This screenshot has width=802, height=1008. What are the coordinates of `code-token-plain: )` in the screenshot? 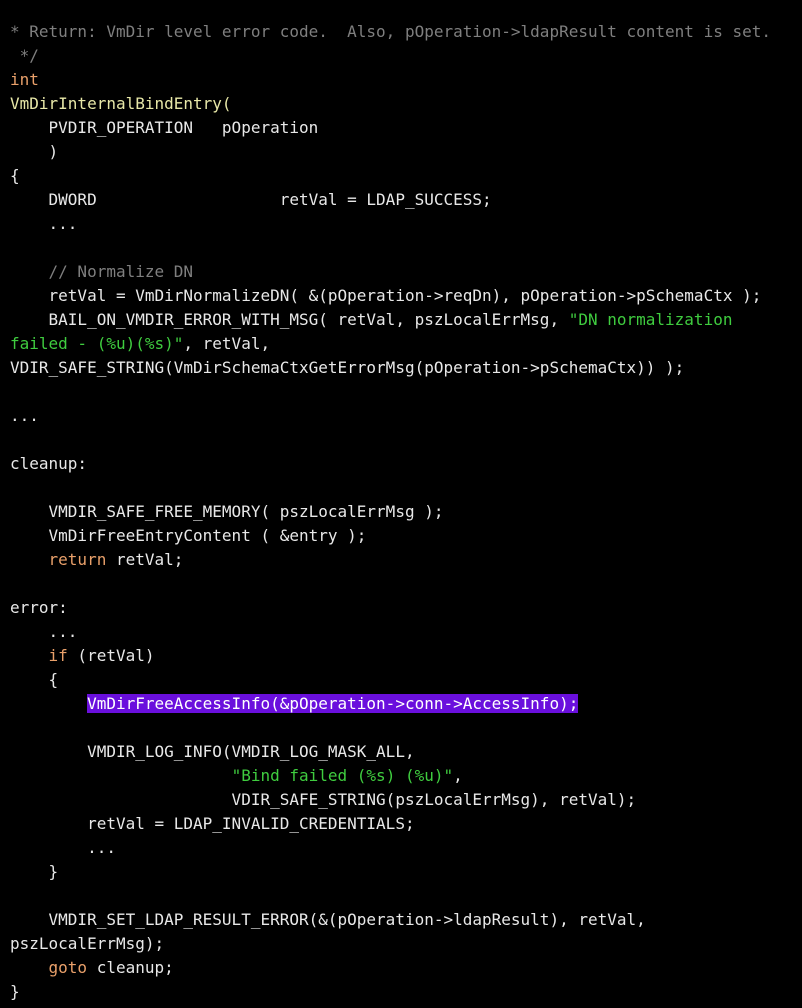 It's located at (34, 151).